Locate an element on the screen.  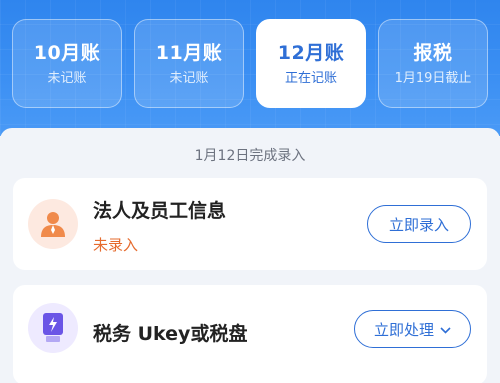
button-label: 立即处理 is located at coordinates (403, 329).